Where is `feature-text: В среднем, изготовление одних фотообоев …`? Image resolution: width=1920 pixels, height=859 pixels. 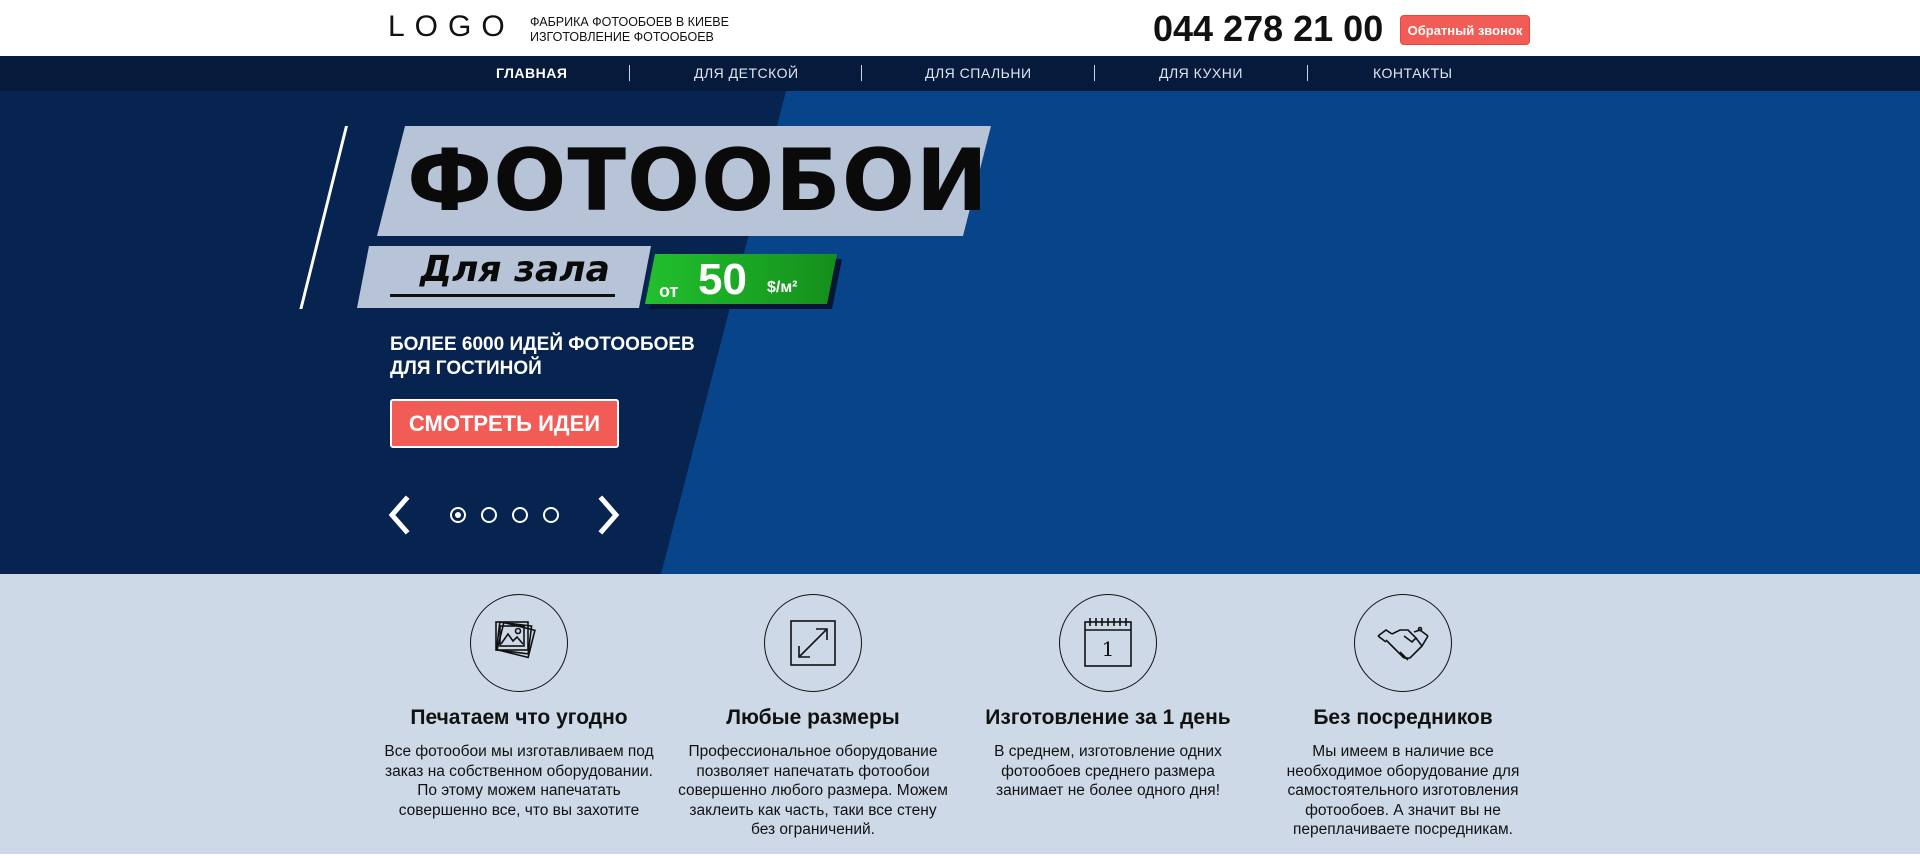
feature-text: В среднем, изготовление одних фотообоев … is located at coordinates (1108, 771).